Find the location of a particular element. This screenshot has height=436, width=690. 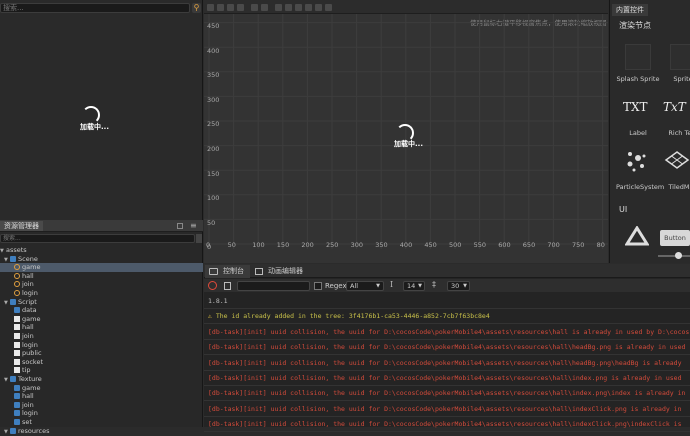

x-tick-label: 350 is located at coordinates (381, 245).